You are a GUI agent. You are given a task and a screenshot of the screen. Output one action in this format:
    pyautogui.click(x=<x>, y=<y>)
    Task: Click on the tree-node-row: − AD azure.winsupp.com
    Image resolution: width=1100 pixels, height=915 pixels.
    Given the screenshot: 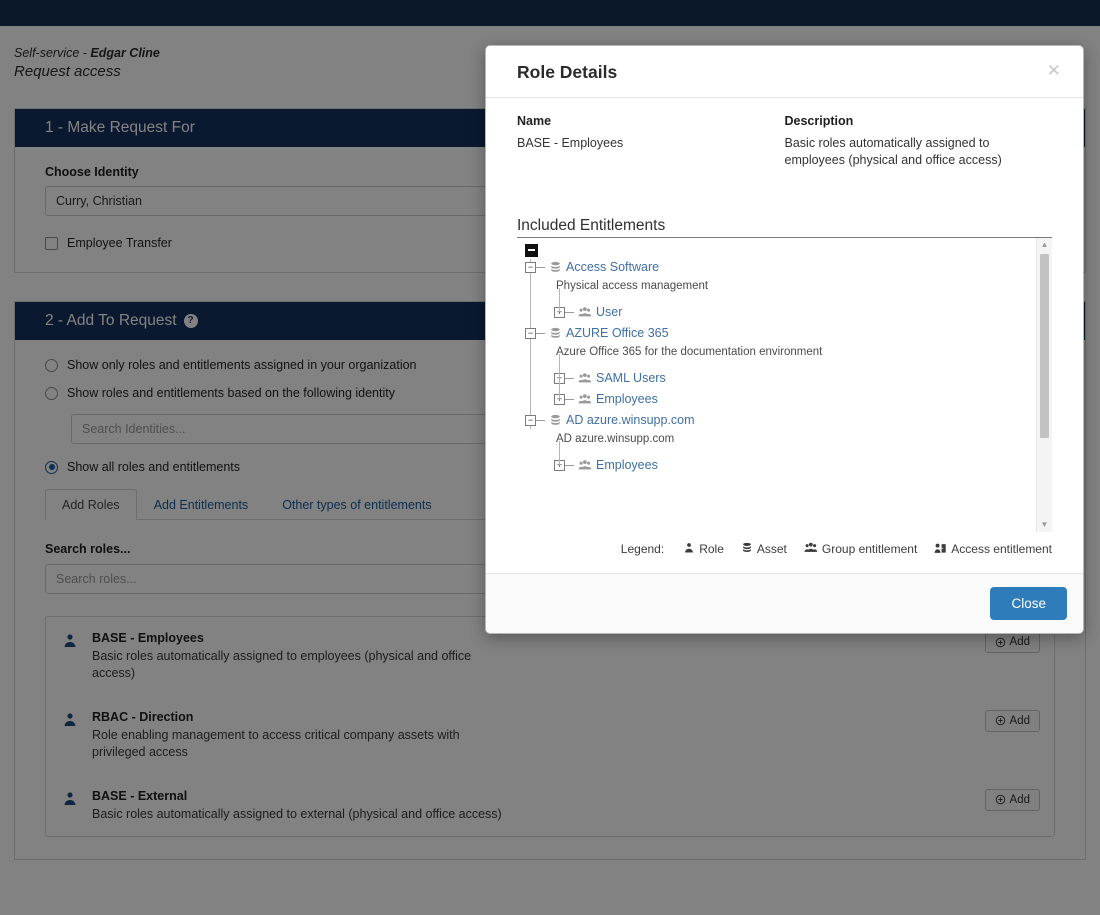 What is the action you would take?
    pyautogui.click(x=780, y=420)
    